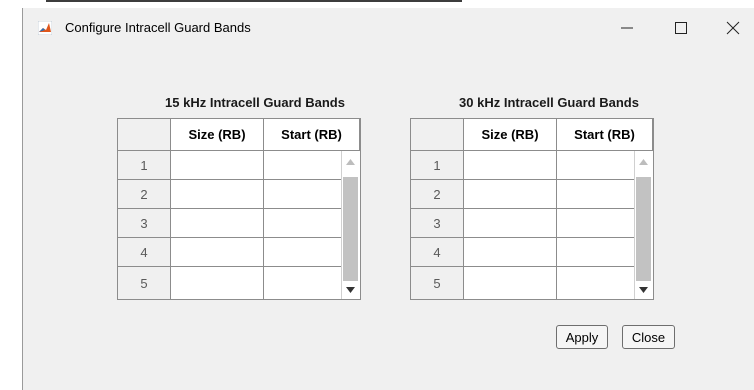 The width and height of the screenshot is (754, 390). Describe the element at coordinates (648, 337) in the screenshot. I see `close-button: Close` at that location.